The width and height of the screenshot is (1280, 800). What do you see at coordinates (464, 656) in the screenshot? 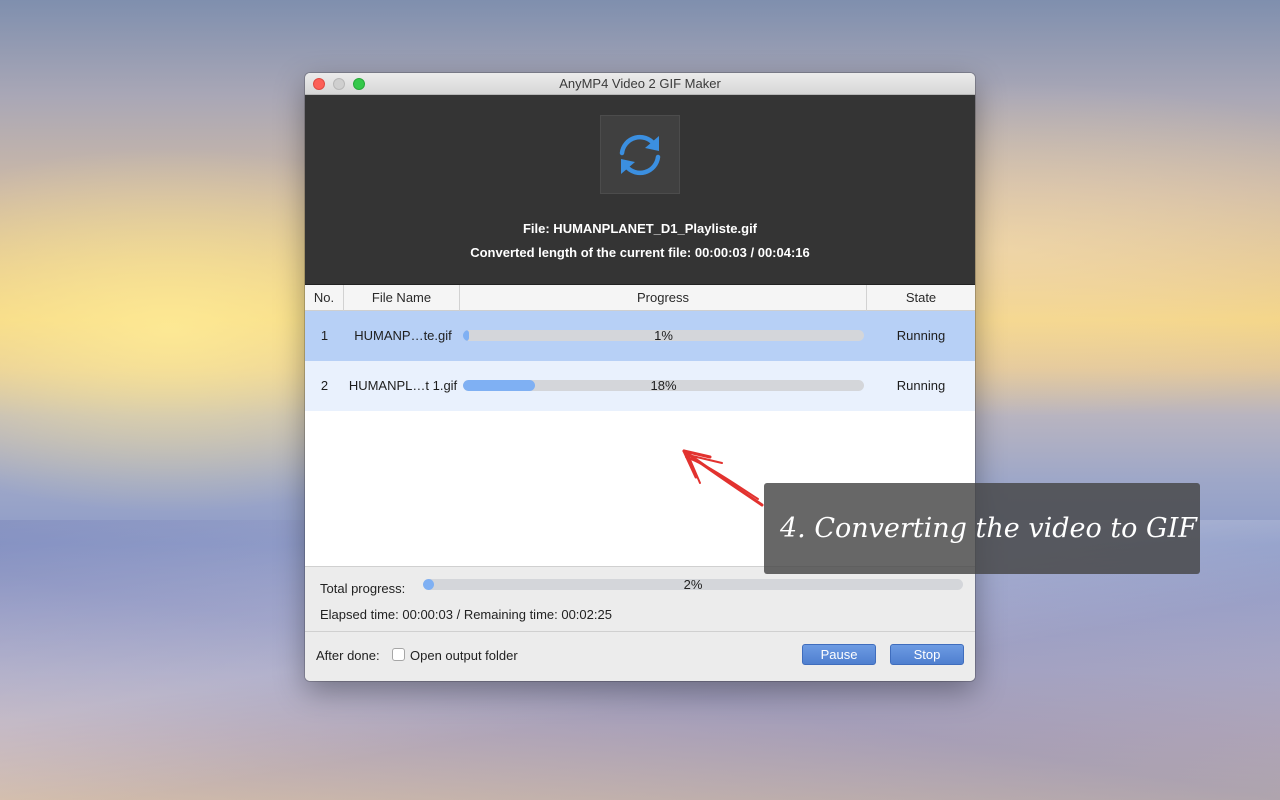
I see `open-output-folder-label: Open output folder` at bounding box center [464, 656].